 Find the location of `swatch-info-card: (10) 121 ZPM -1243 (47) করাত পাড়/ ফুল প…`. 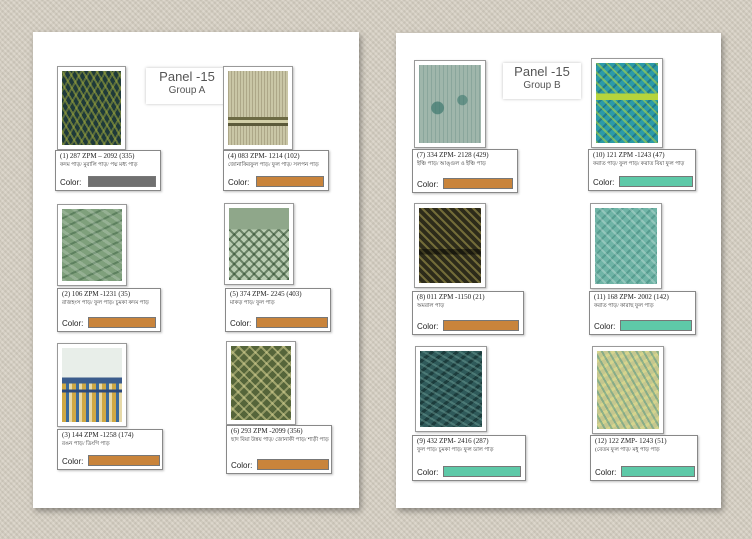

swatch-info-card: (10) 121 ZPM -1243 (47) করাত পাড়/ ফুল প… is located at coordinates (642, 170).